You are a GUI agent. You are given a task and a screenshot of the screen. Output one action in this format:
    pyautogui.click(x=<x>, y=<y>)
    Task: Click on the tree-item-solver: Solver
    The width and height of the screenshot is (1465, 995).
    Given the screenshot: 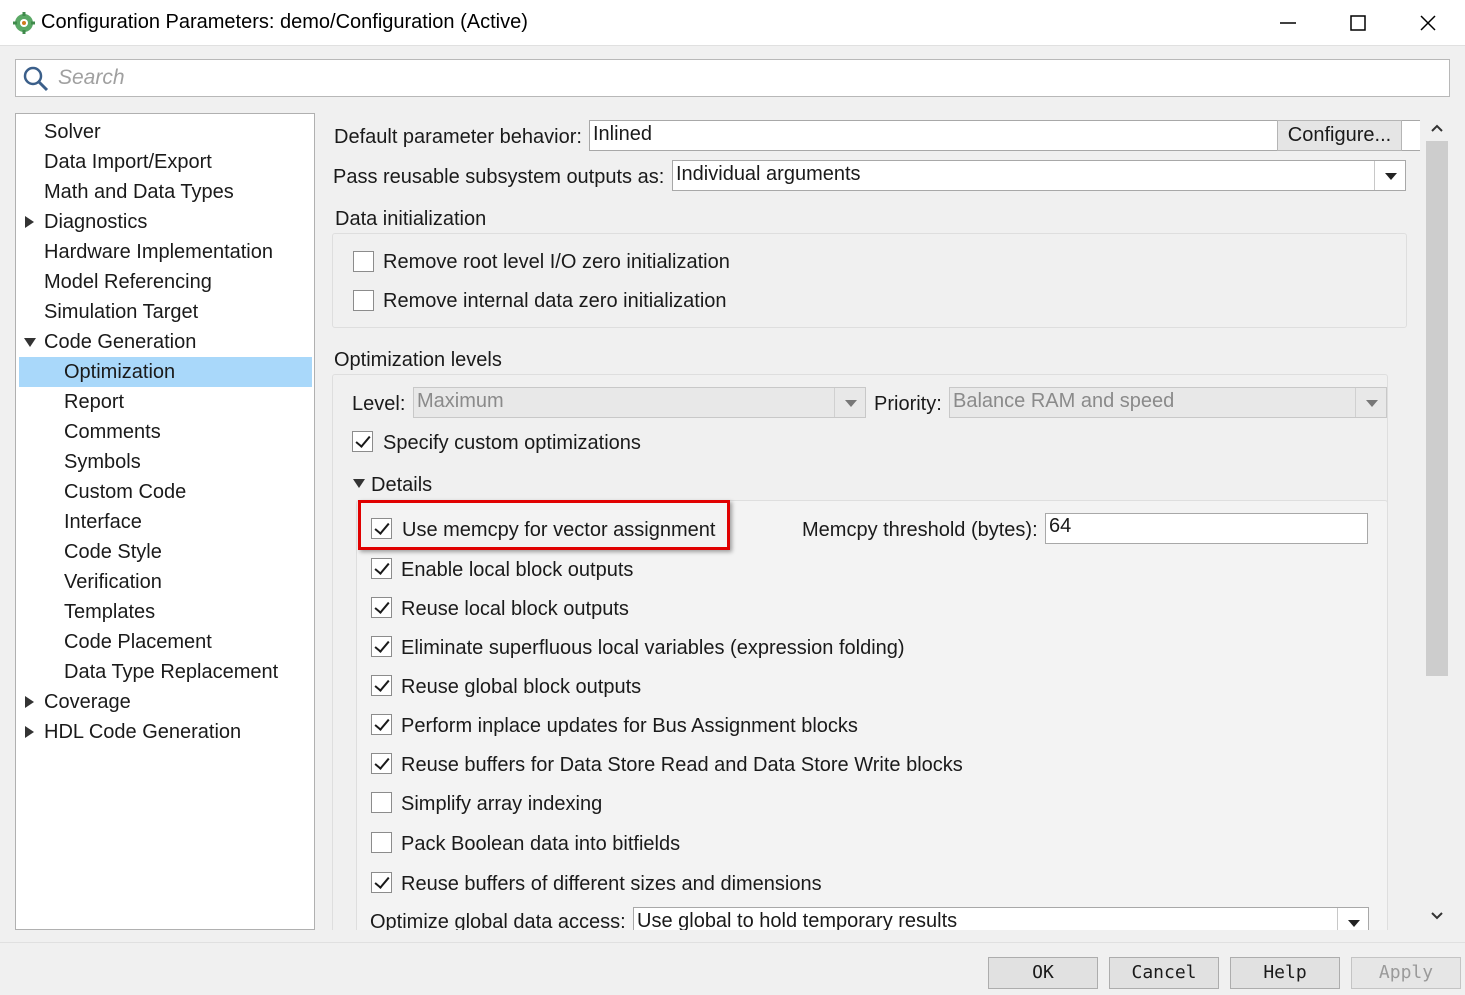 What is the action you would take?
    pyautogui.click(x=165, y=132)
    